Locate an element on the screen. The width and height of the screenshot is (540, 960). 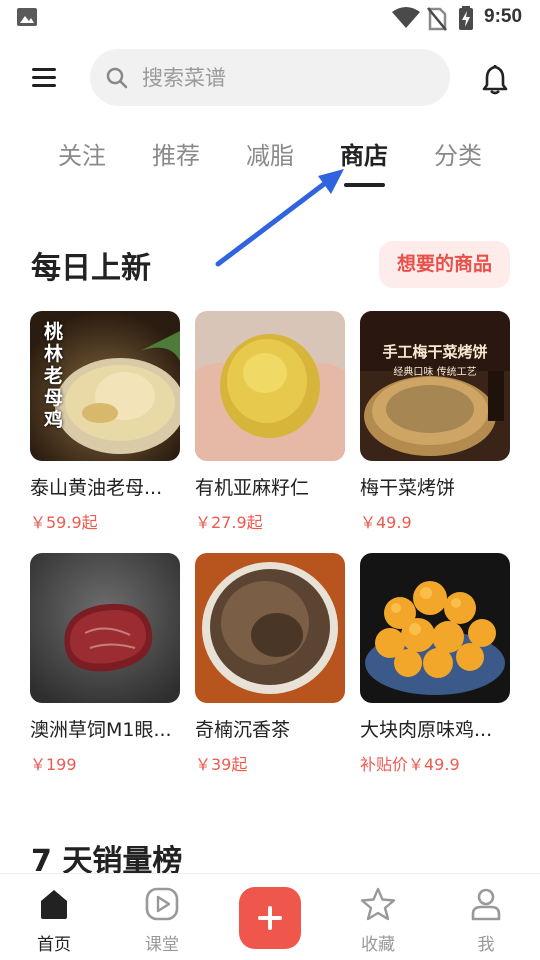
top-header is located at coordinates (270, 78).